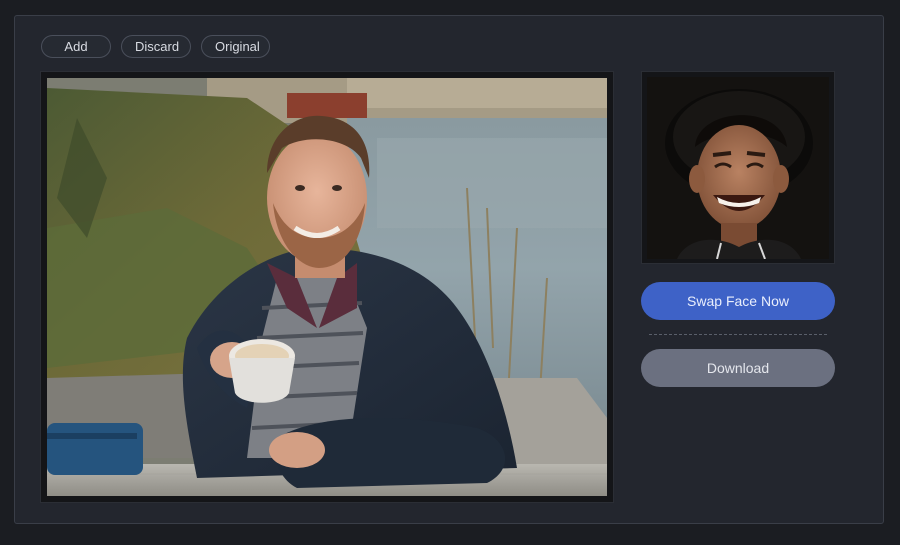 The width and height of the screenshot is (900, 545). Describe the element at coordinates (738, 334) in the screenshot. I see `divider` at that location.